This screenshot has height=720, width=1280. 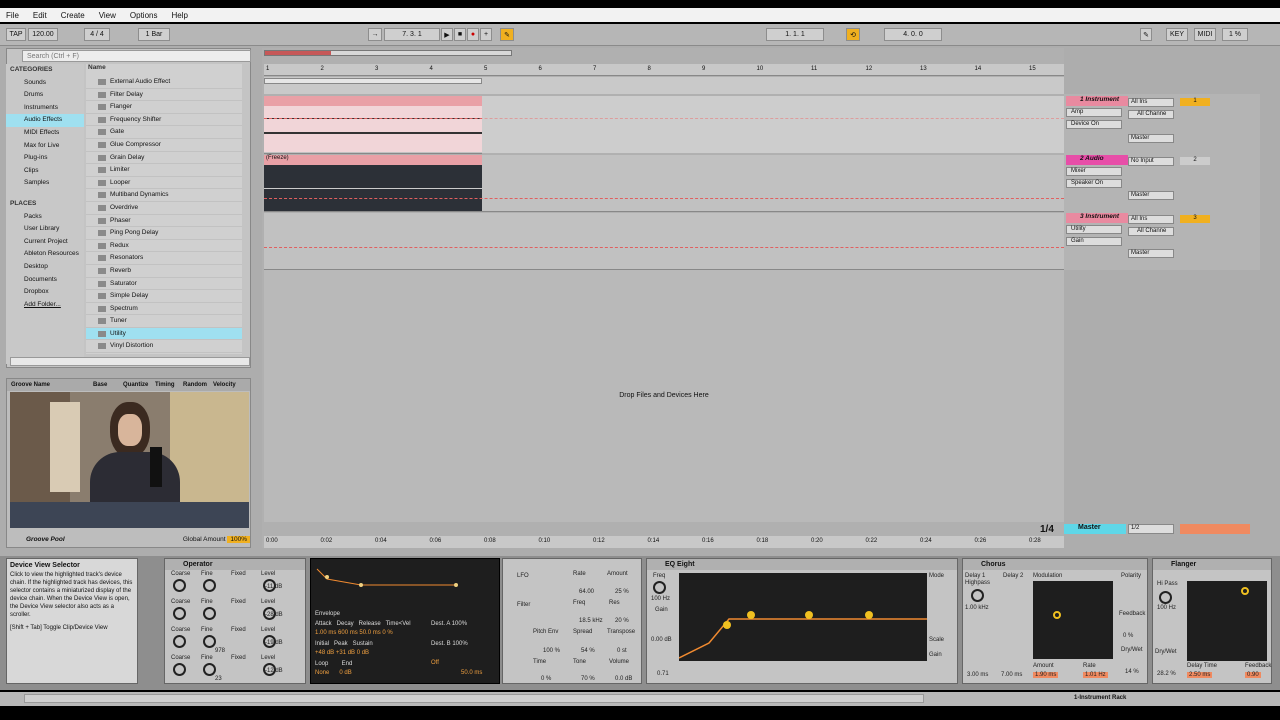 What do you see at coordinates (164, 208) in the screenshot?
I see `browser-item: Overdrive` at bounding box center [164, 208].